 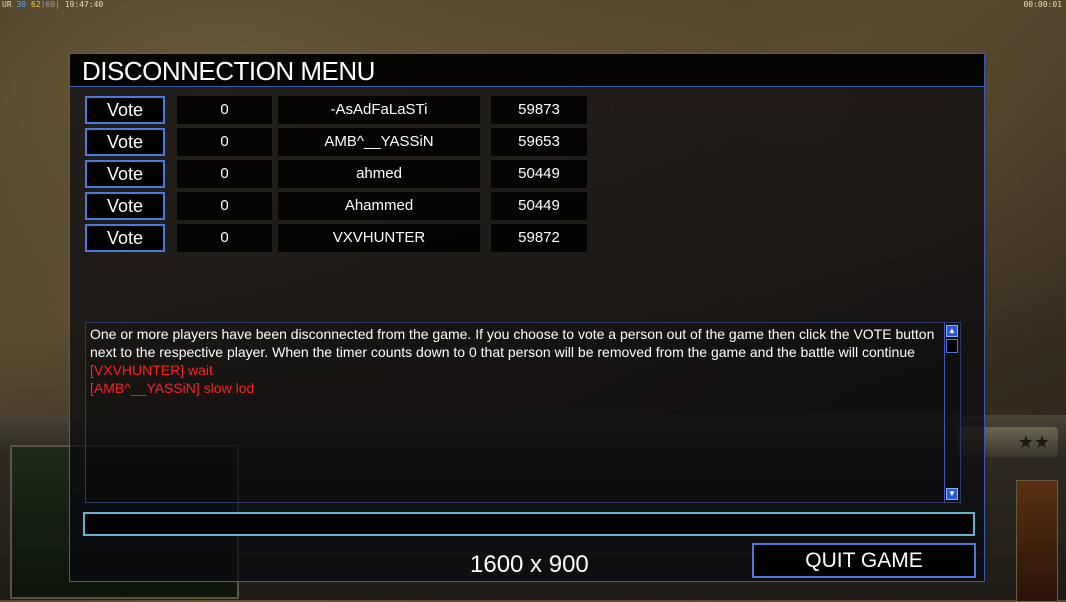 What do you see at coordinates (50, 4) in the screenshot?
I see `hud-fps-c: 60` at bounding box center [50, 4].